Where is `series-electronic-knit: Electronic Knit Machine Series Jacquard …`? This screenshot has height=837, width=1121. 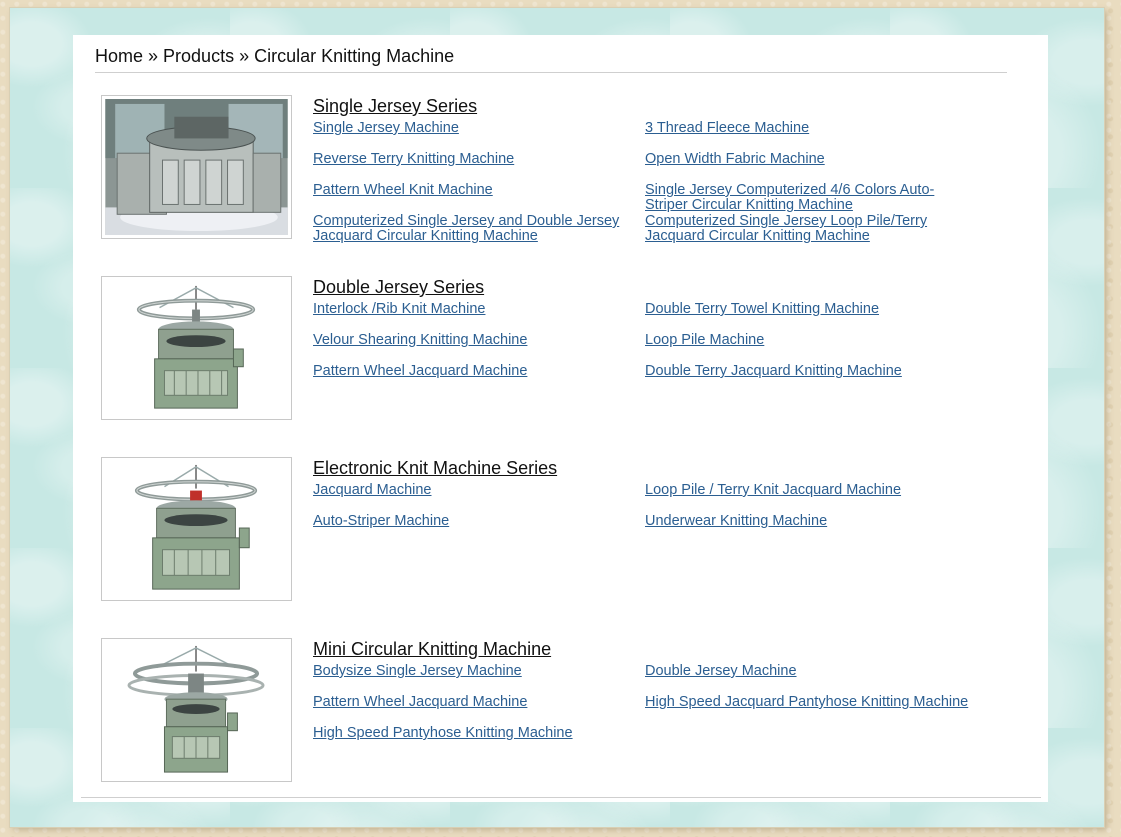 series-electronic-knit: Electronic Knit Machine Series Jacquard … is located at coordinates (561, 529).